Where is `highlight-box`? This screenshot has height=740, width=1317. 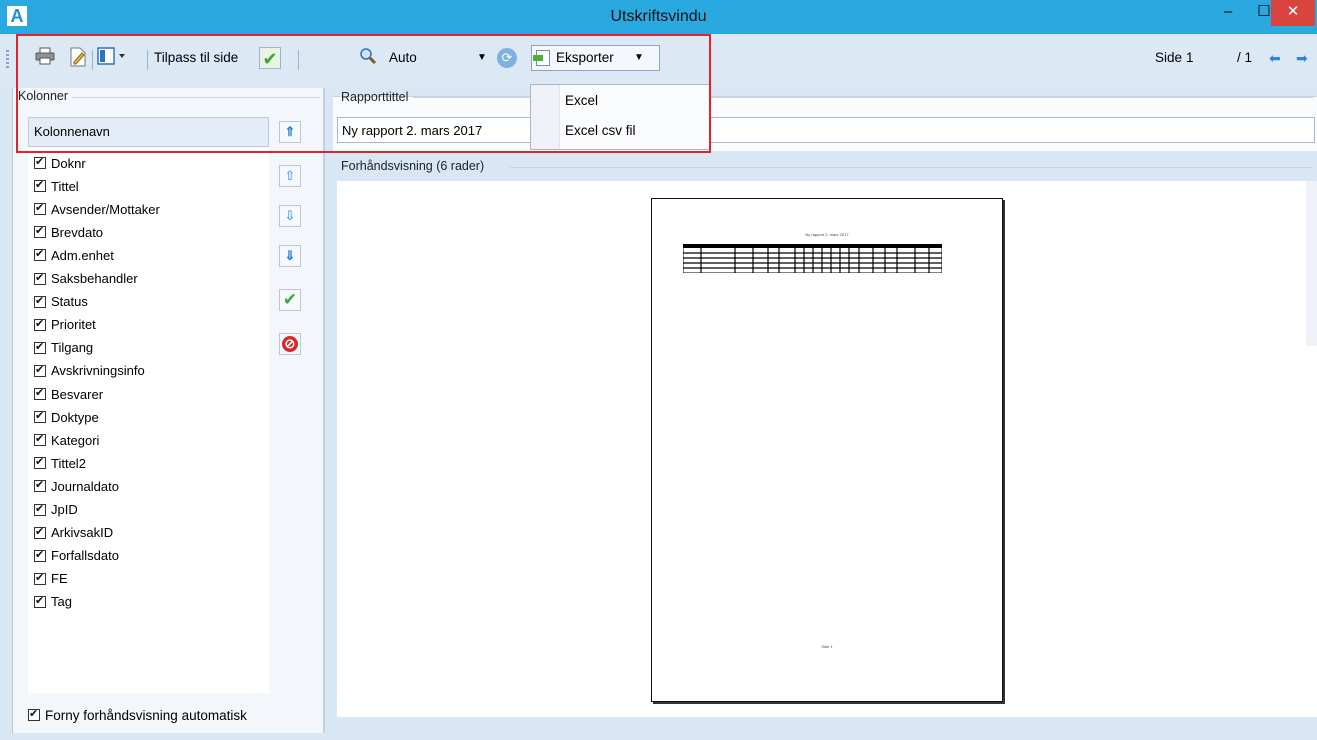
highlight-box is located at coordinates (363, 93).